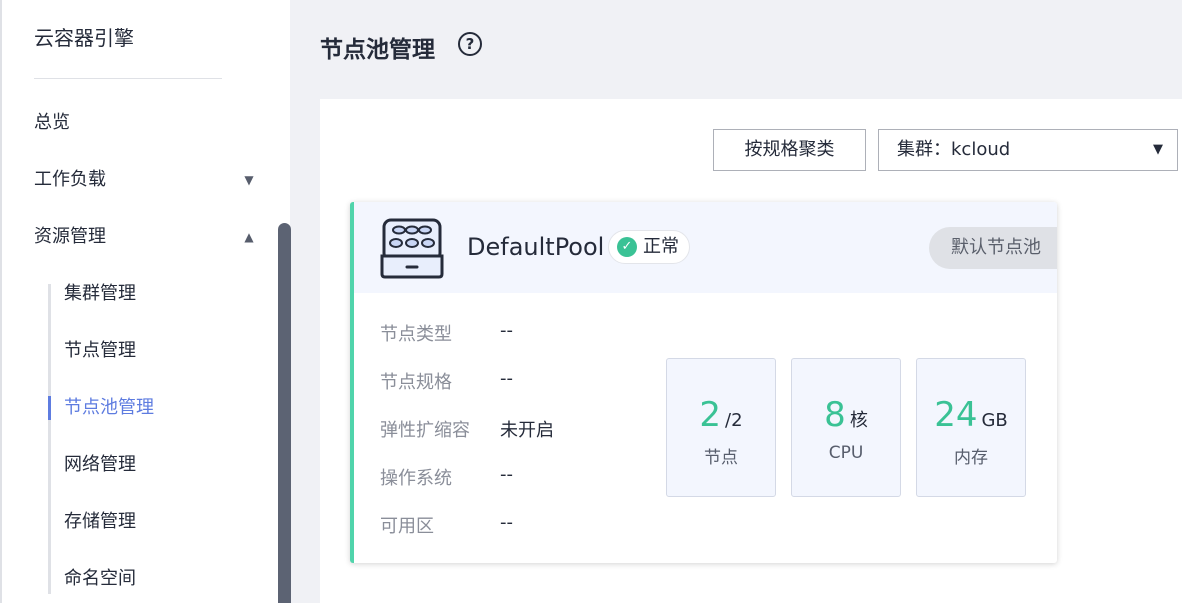 This screenshot has width=1182, height=603. Describe the element at coordinates (149, 237) in the screenshot. I see `sidebar-item-resources: 资源管理 ▲` at that location.